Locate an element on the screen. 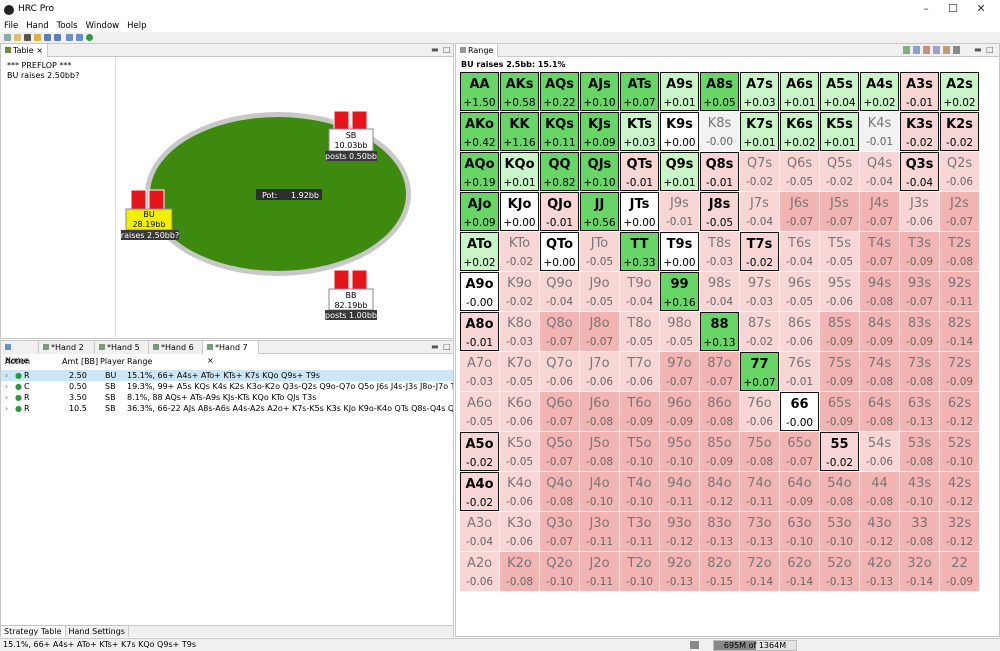 This screenshot has width=1000, height=651. hand-cell: 62s -0.12 is located at coordinates (959, 411).